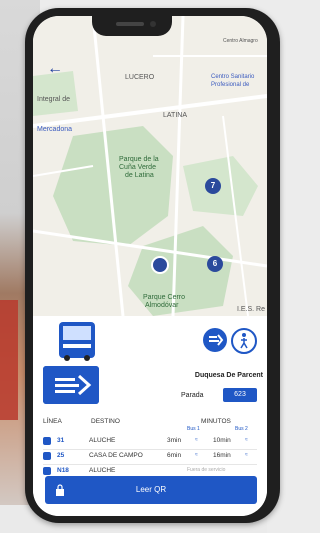 The width and height of the screenshot is (320, 533). Describe the element at coordinates (140, 77) in the screenshot. I see `map-label-lucero: LUCERO` at that location.